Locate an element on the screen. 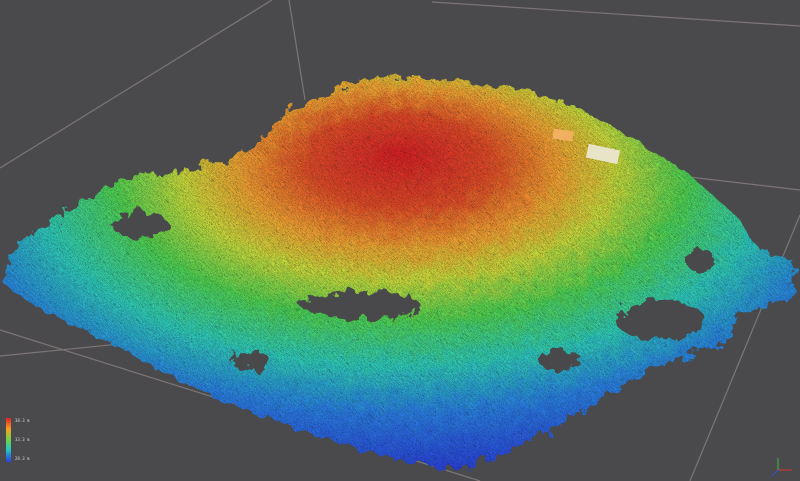  legend-mid-label: 33.3 m is located at coordinates (22, 439).